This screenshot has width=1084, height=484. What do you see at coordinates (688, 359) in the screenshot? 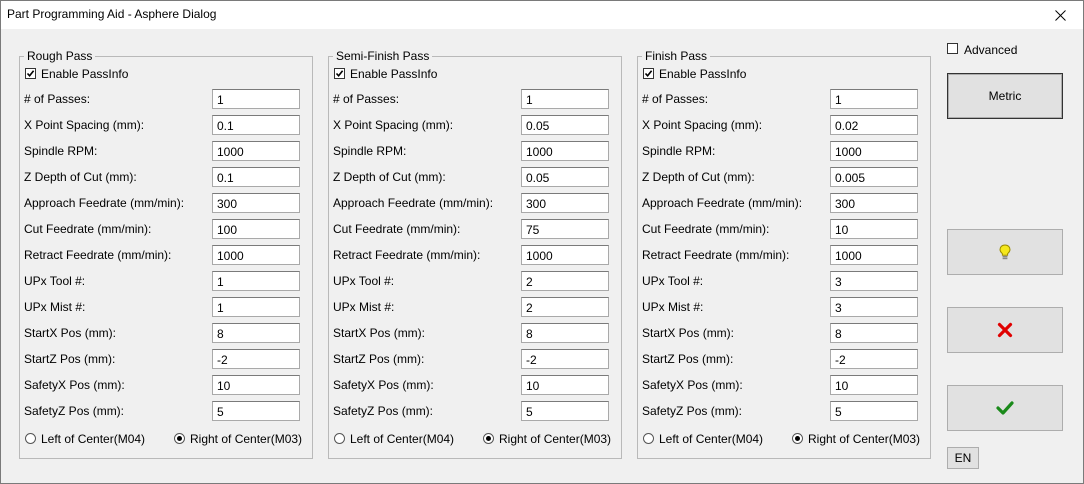
I see `finish-startz-pos-label: StartZ Pos (mm):` at bounding box center [688, 359].